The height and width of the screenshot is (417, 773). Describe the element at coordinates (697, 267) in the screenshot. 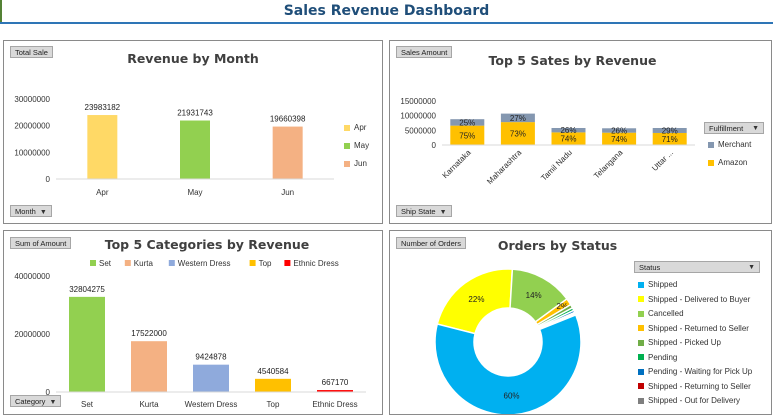

I see `status-legend-button: Status ▼` at that location.